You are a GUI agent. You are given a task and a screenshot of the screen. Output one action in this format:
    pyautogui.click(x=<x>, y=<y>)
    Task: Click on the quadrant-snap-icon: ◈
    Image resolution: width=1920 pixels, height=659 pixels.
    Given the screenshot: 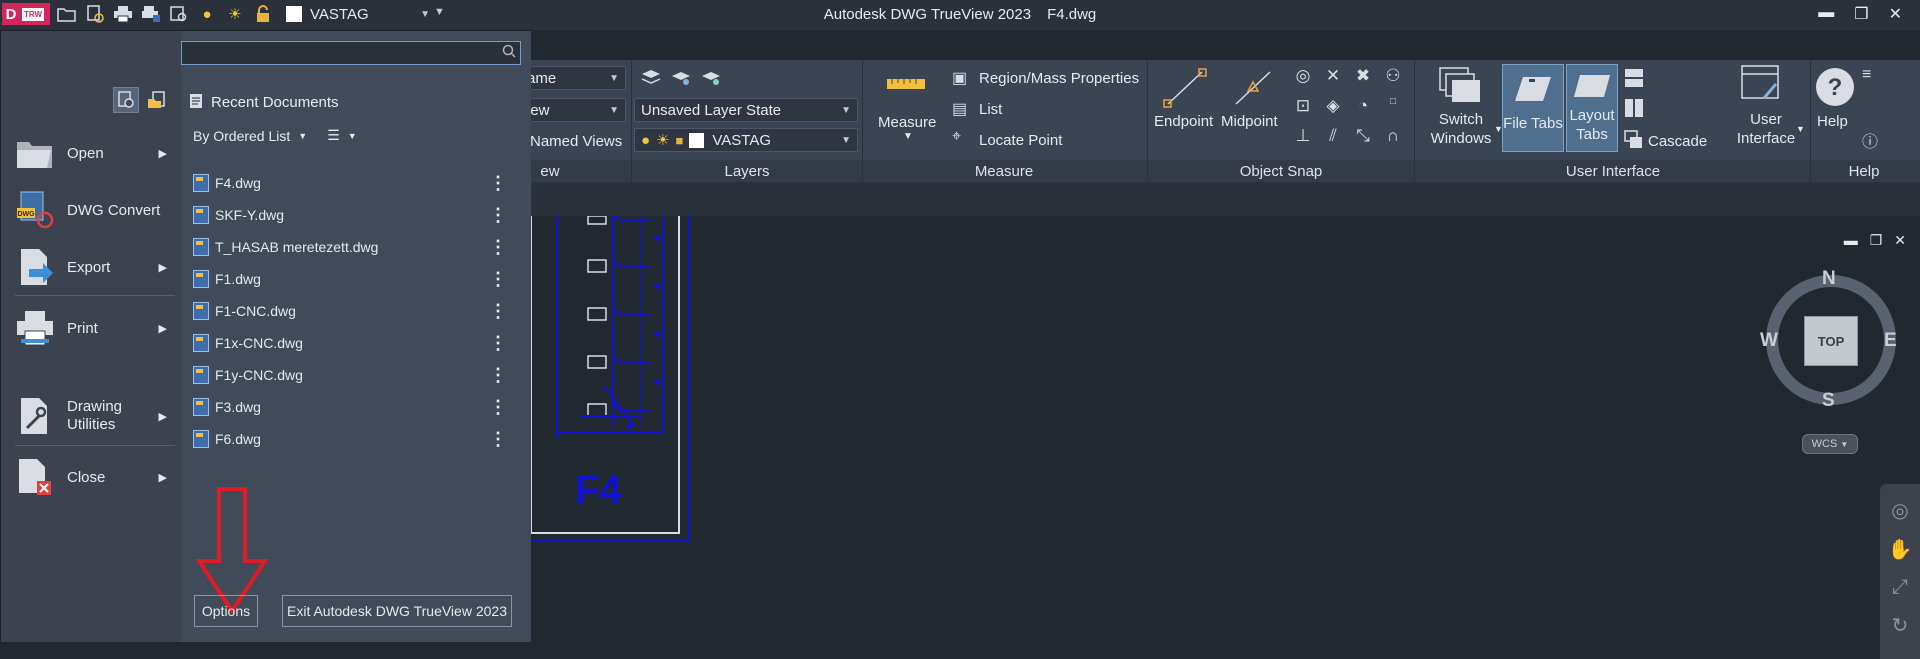 What is the action you would take?
    pyautogui.click(x=1333, y=111)
    